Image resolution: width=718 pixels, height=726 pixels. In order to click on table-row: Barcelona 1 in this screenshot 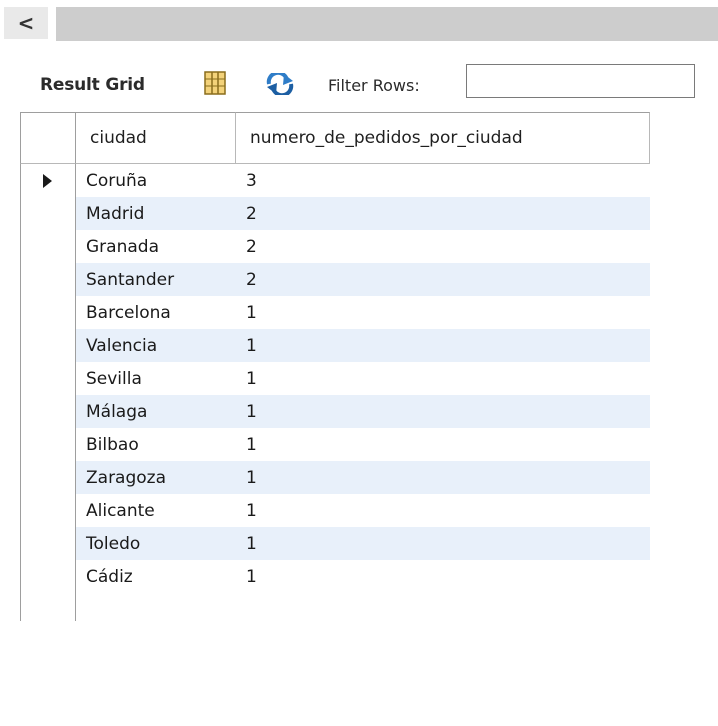, I will do `click(335, 312)`.